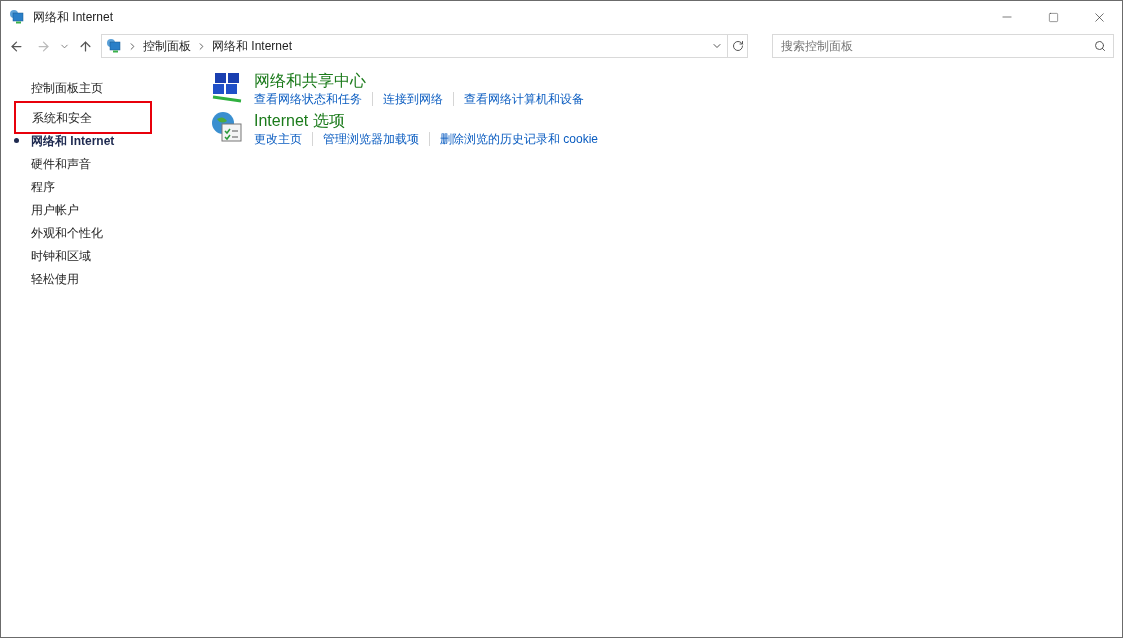 The height and width of the screenshot is (638, 1123). What do you see at coordinates (73, 17) in the screenshot?
I see `window-title: 网络和 Internet` at bounding box center [73, 17].